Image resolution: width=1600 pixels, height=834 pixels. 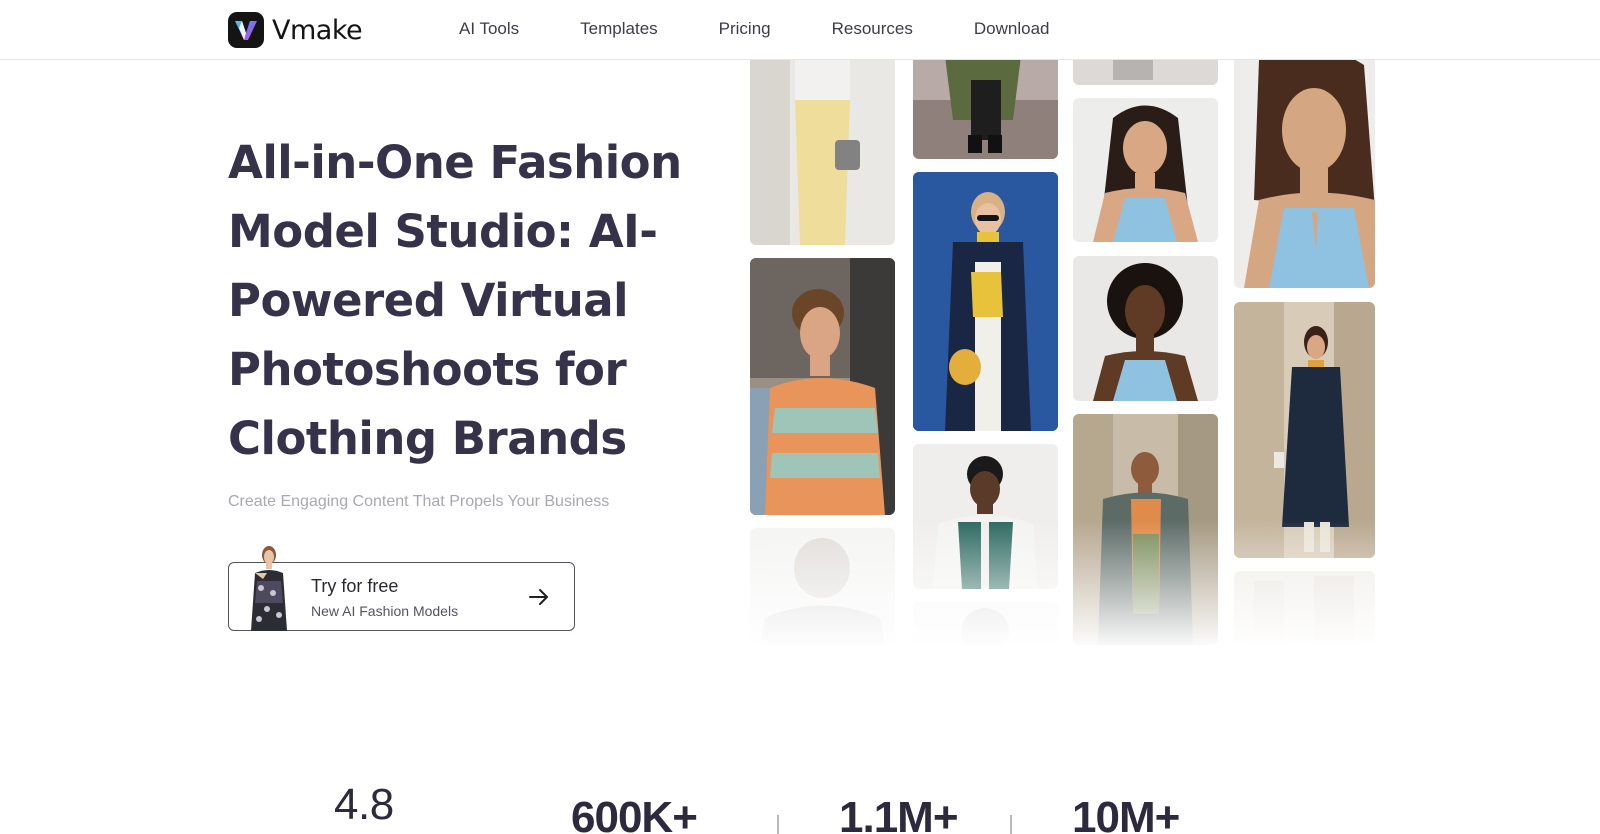 I want to click on arrow-right-icon, so click(x=539, y=597).